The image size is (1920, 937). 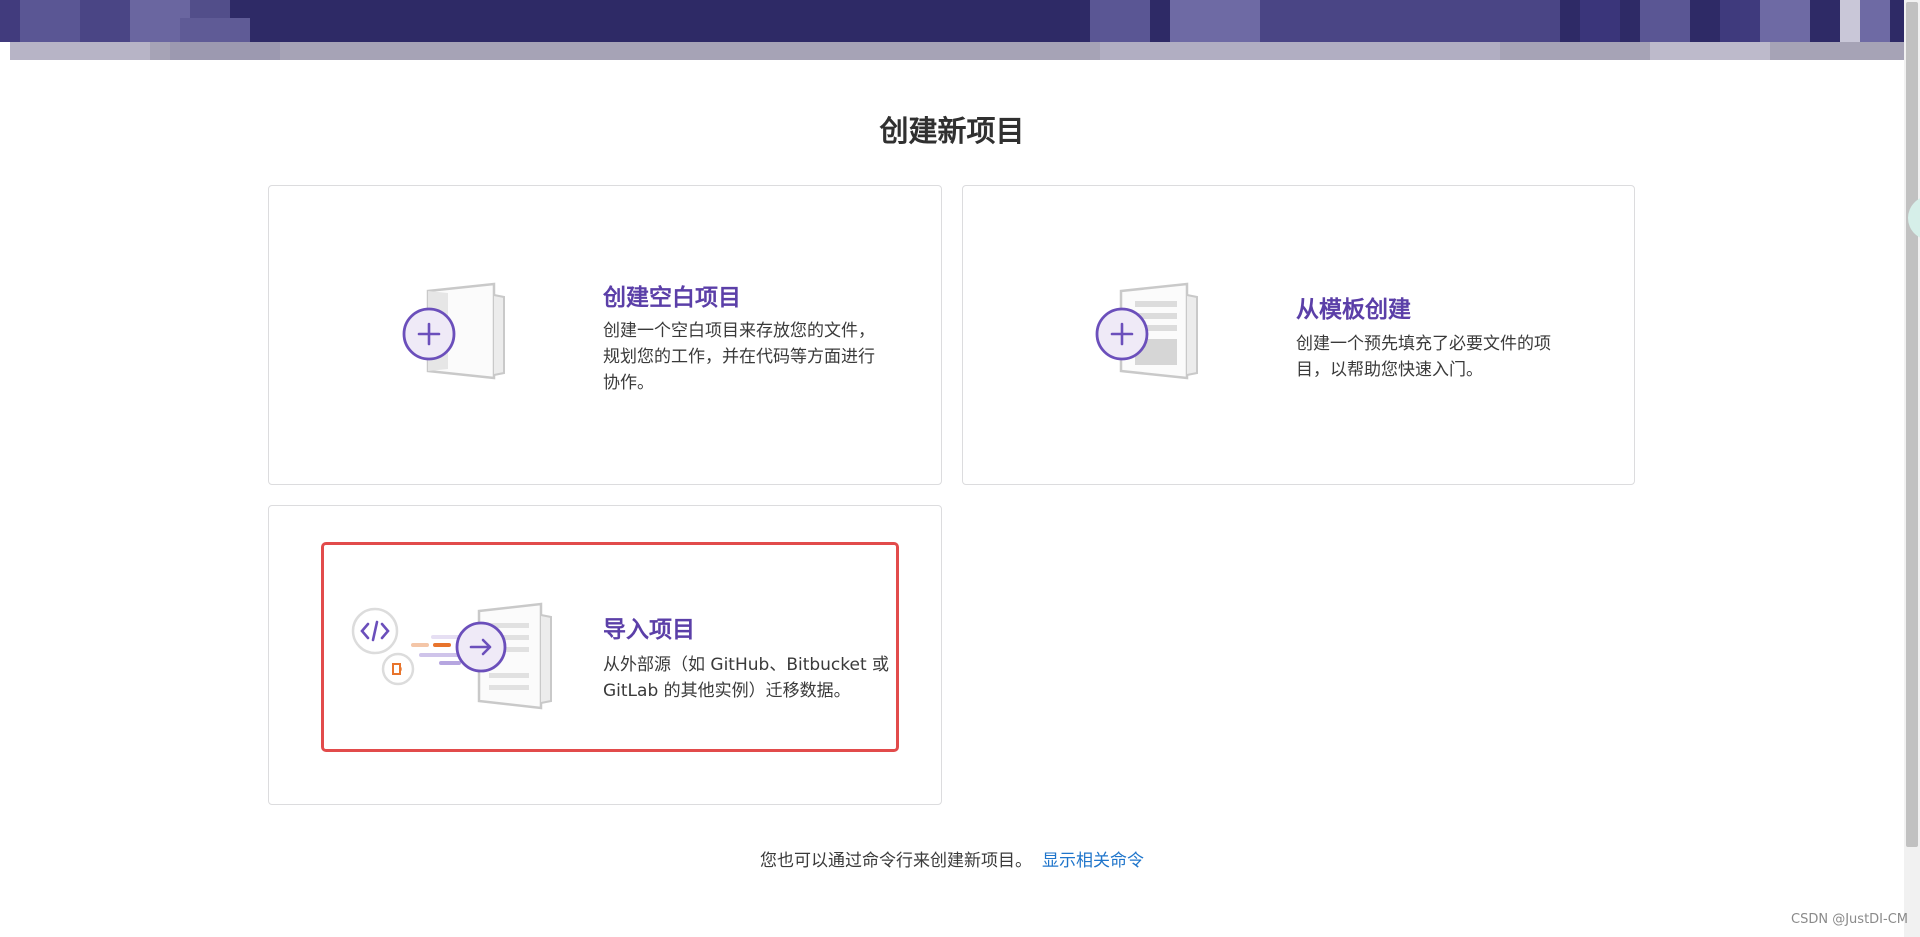 I want to click on import-project-desc-line2: GitLab 的其他实例）迁移数据。, so click(x=727, y=691).